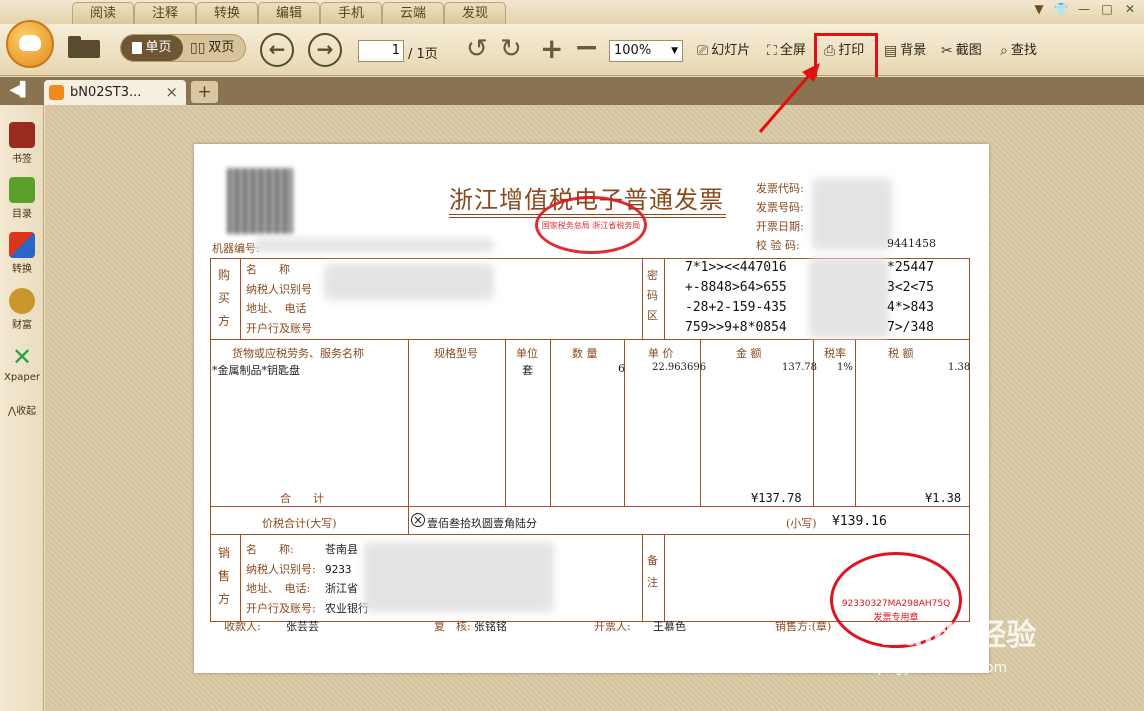  What do you see at coordinates (302, 626) in the screenshot?
I see `payee-name: 张芸芸` at bounding box center [302, 626].